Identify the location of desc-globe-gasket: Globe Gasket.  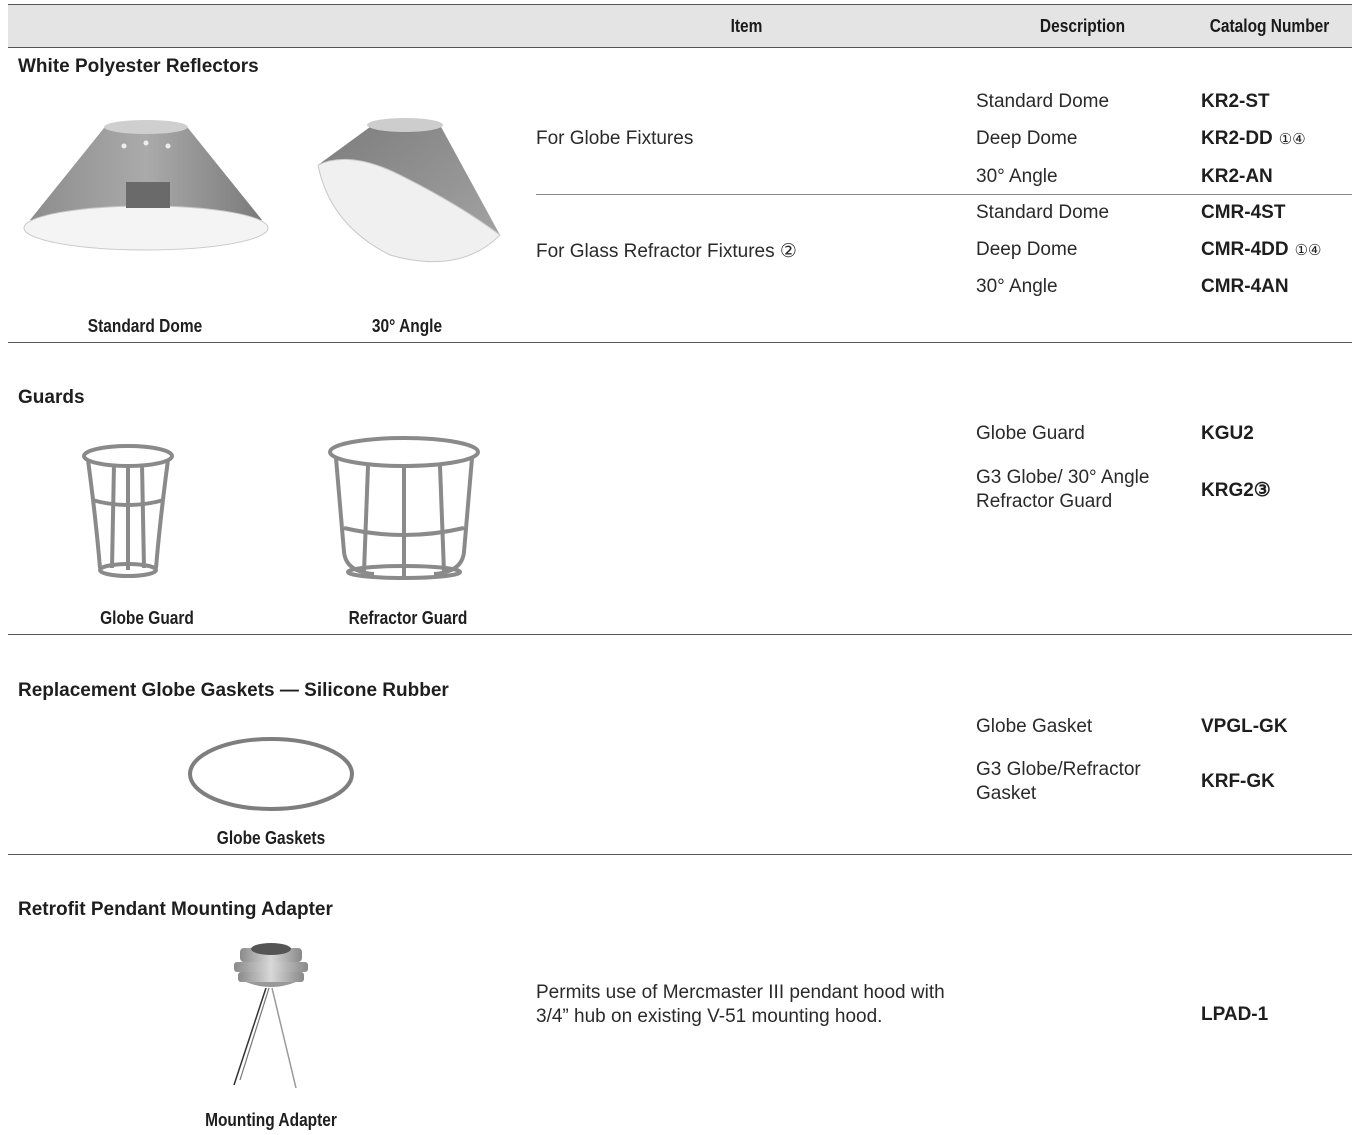
(1034, 726).